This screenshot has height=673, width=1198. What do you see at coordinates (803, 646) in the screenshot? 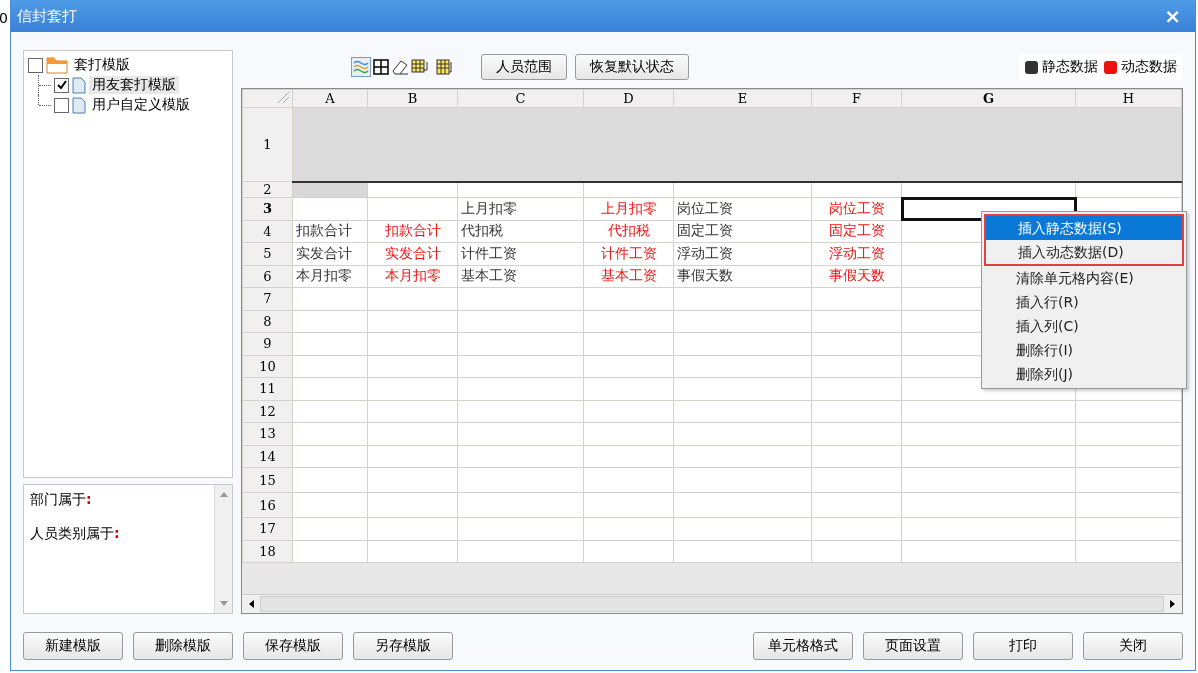
I see `footer-button: 单元格格式` at bounding box center [803, 646].